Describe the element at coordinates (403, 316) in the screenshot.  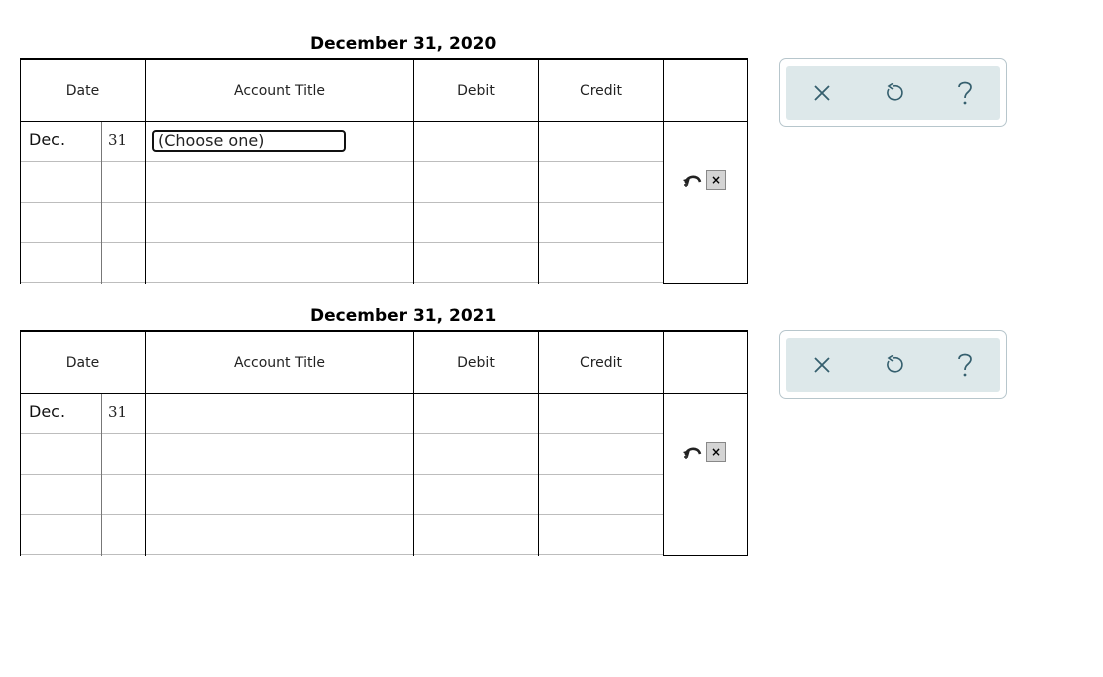
I see `journal-2-title: December 31, 2021` at that location.